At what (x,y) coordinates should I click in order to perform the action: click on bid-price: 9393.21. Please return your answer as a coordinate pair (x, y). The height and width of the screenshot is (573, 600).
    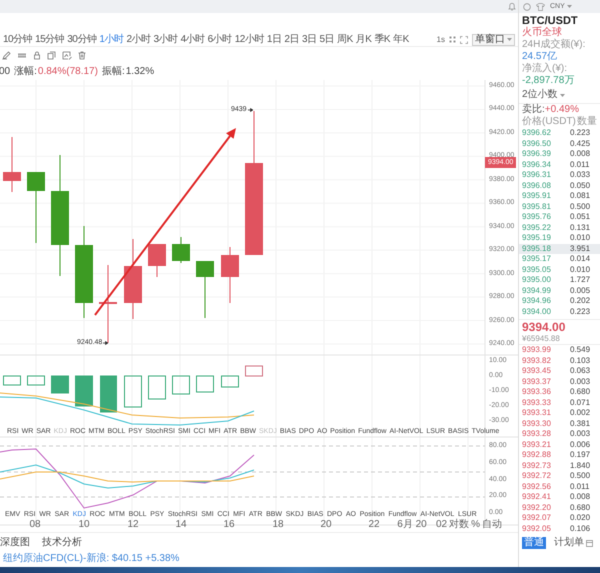
    Looking at the image, I should click on (537, 444).